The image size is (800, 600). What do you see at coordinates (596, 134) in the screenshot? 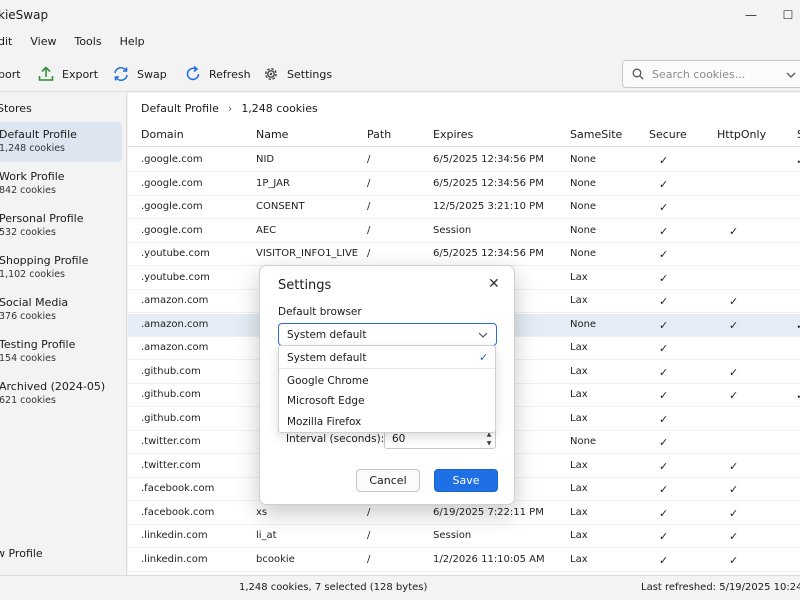
I see `column-header-samesite: SameSite` at bounding box center [596, 134].